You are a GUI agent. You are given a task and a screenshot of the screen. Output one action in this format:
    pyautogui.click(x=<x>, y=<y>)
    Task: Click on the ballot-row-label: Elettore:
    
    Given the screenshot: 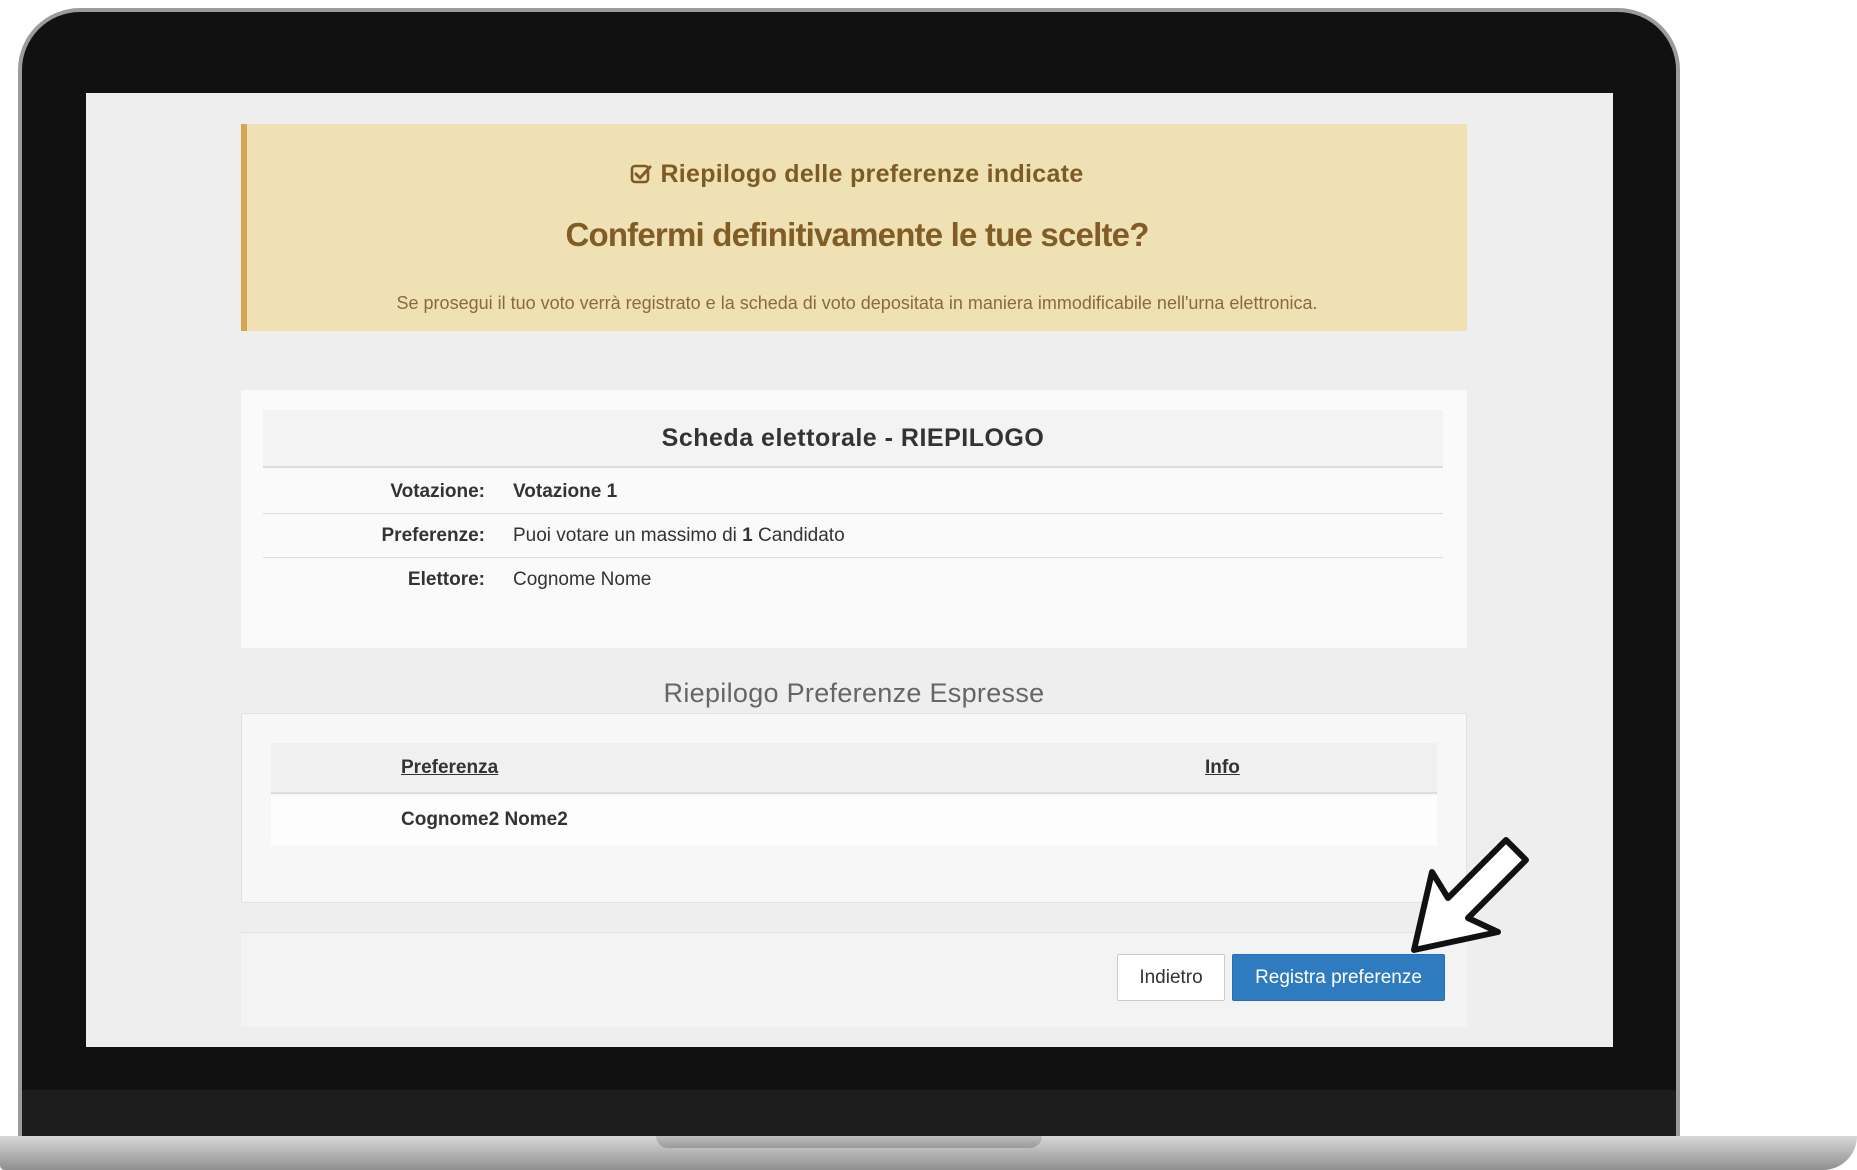 What is the action you would take?
    pyautogui.click(x=446, y=579)
    